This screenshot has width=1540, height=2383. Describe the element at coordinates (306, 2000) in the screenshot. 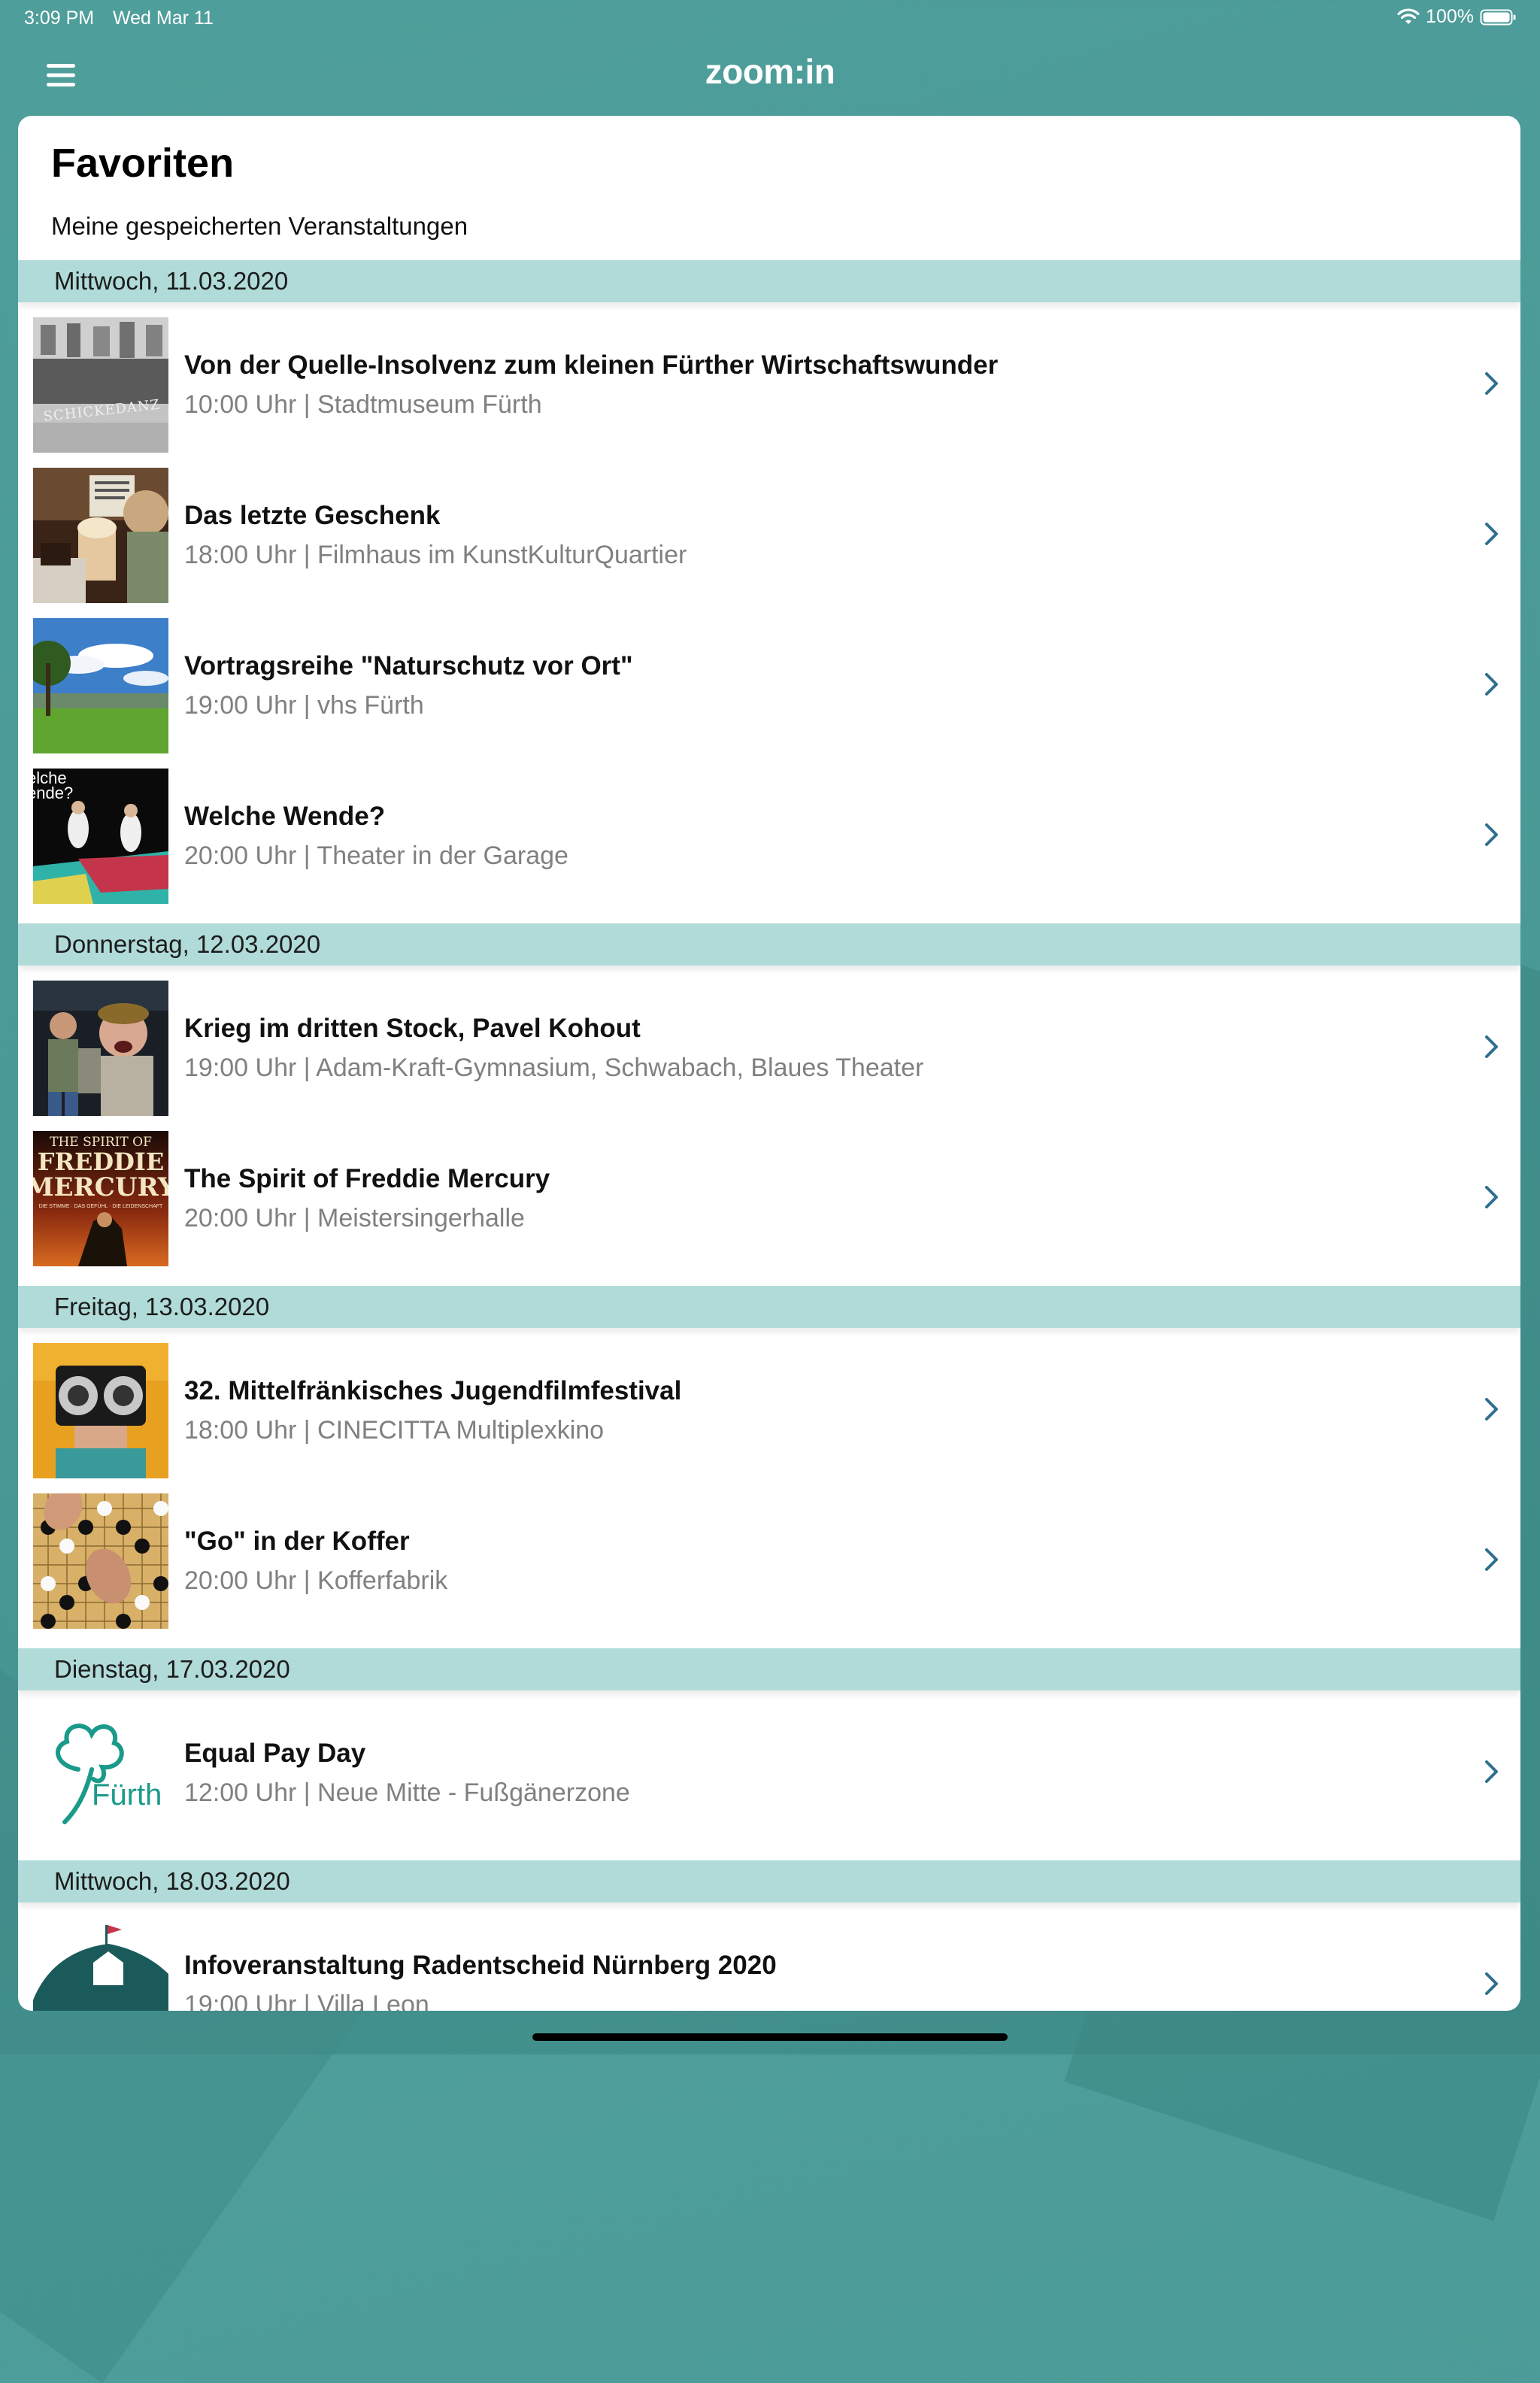

I see `event-meta: 19:00 Uhr | Villa Leon` at that location.